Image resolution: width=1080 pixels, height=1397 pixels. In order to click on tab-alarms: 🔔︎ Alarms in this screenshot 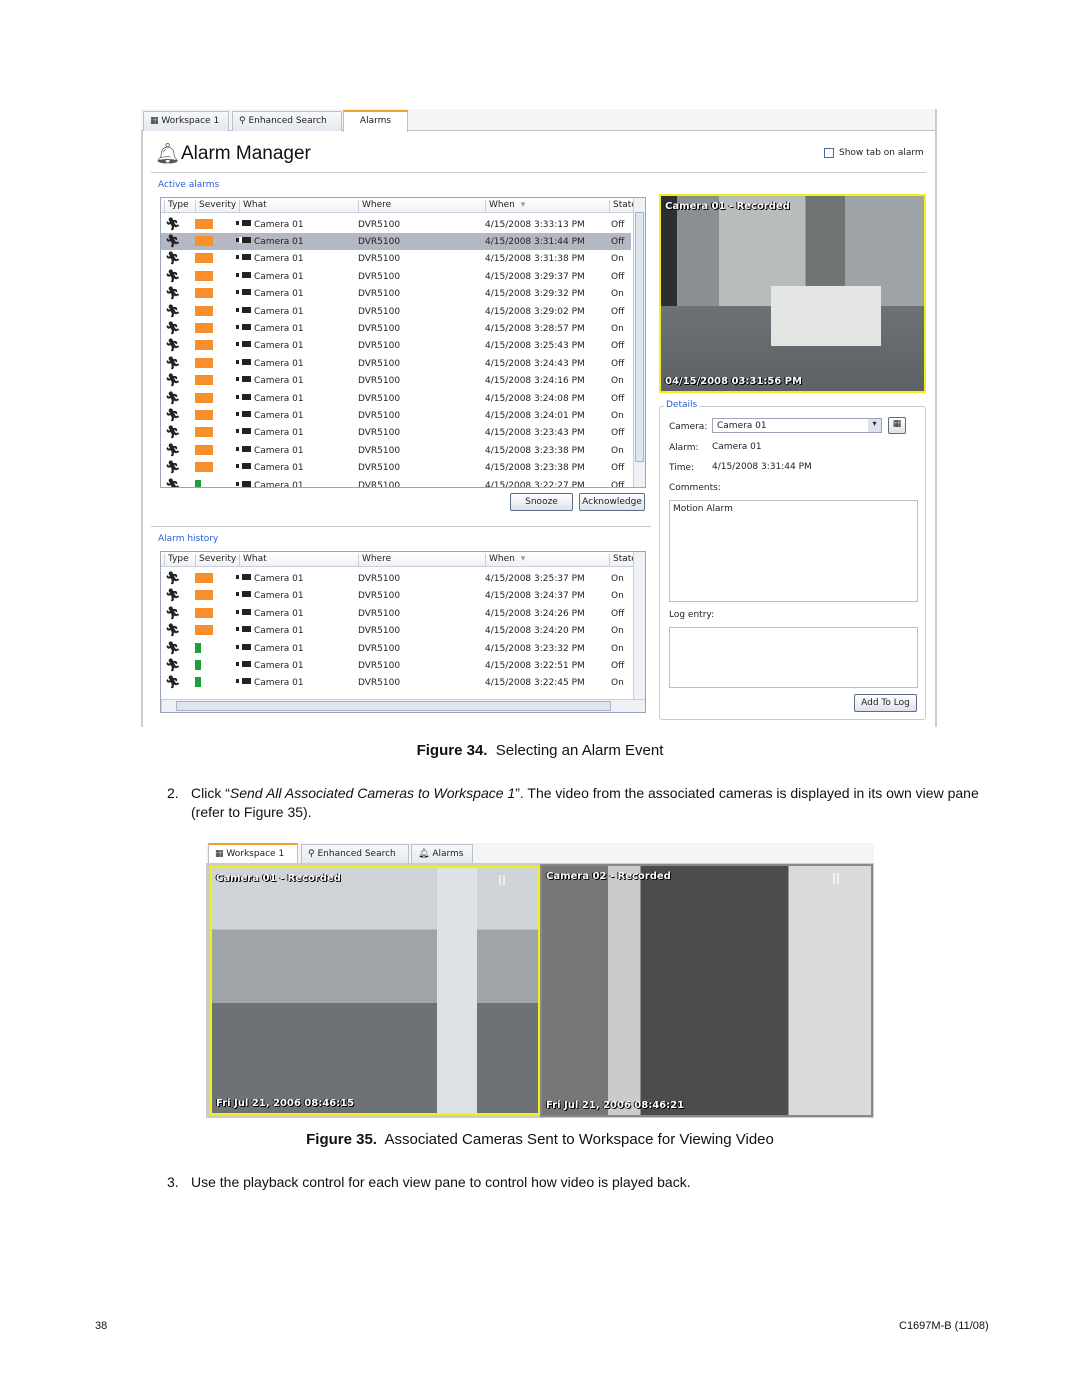, I will do `click(442, 854)`.